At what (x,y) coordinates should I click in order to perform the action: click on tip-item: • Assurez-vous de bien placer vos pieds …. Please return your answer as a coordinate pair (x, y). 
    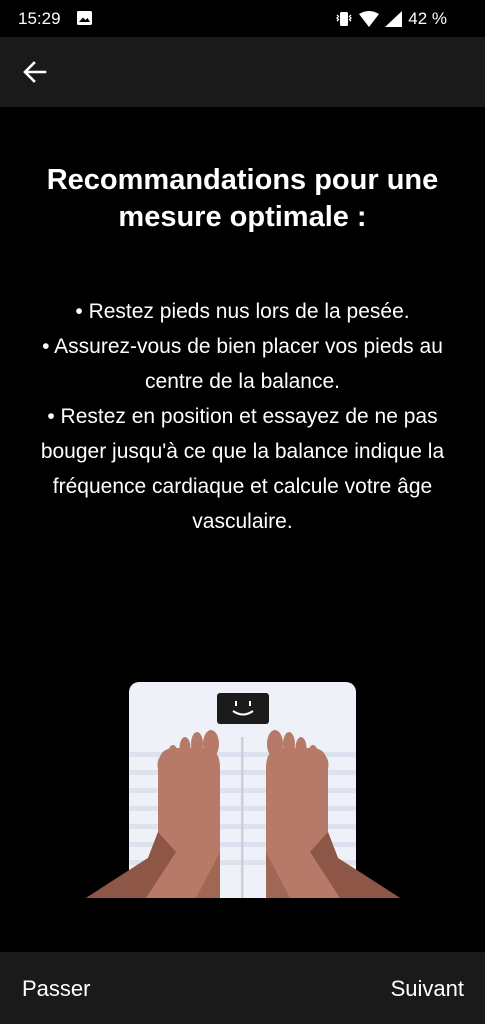
    Looking at the image, I should click on (242, 364).